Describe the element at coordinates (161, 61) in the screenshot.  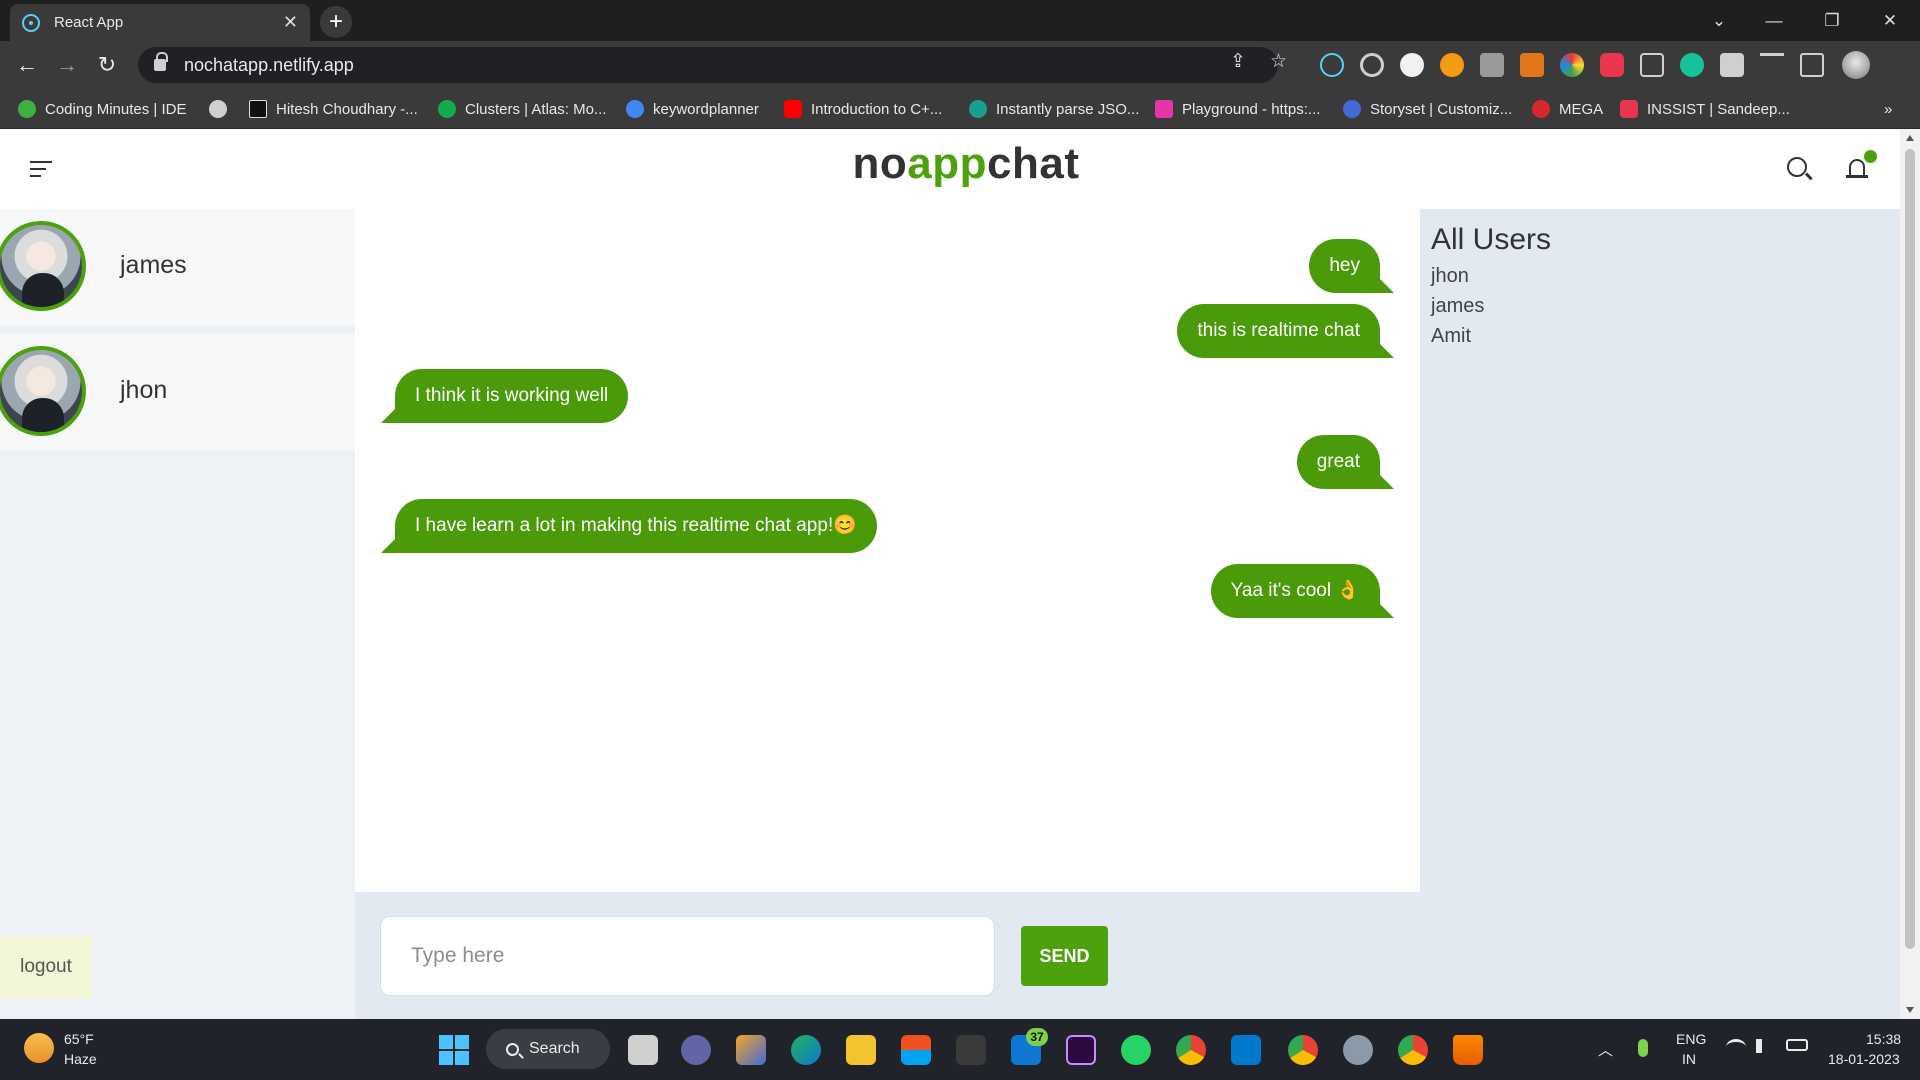
I see `lock-icon` at that location.